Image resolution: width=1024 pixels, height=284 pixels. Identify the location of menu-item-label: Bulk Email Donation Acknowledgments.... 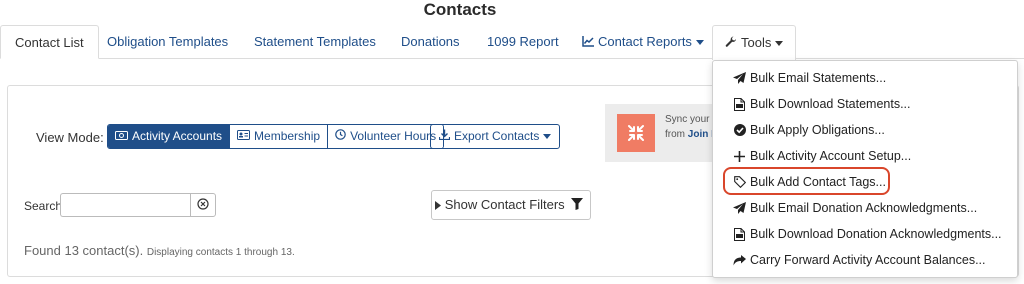
(864, 208).